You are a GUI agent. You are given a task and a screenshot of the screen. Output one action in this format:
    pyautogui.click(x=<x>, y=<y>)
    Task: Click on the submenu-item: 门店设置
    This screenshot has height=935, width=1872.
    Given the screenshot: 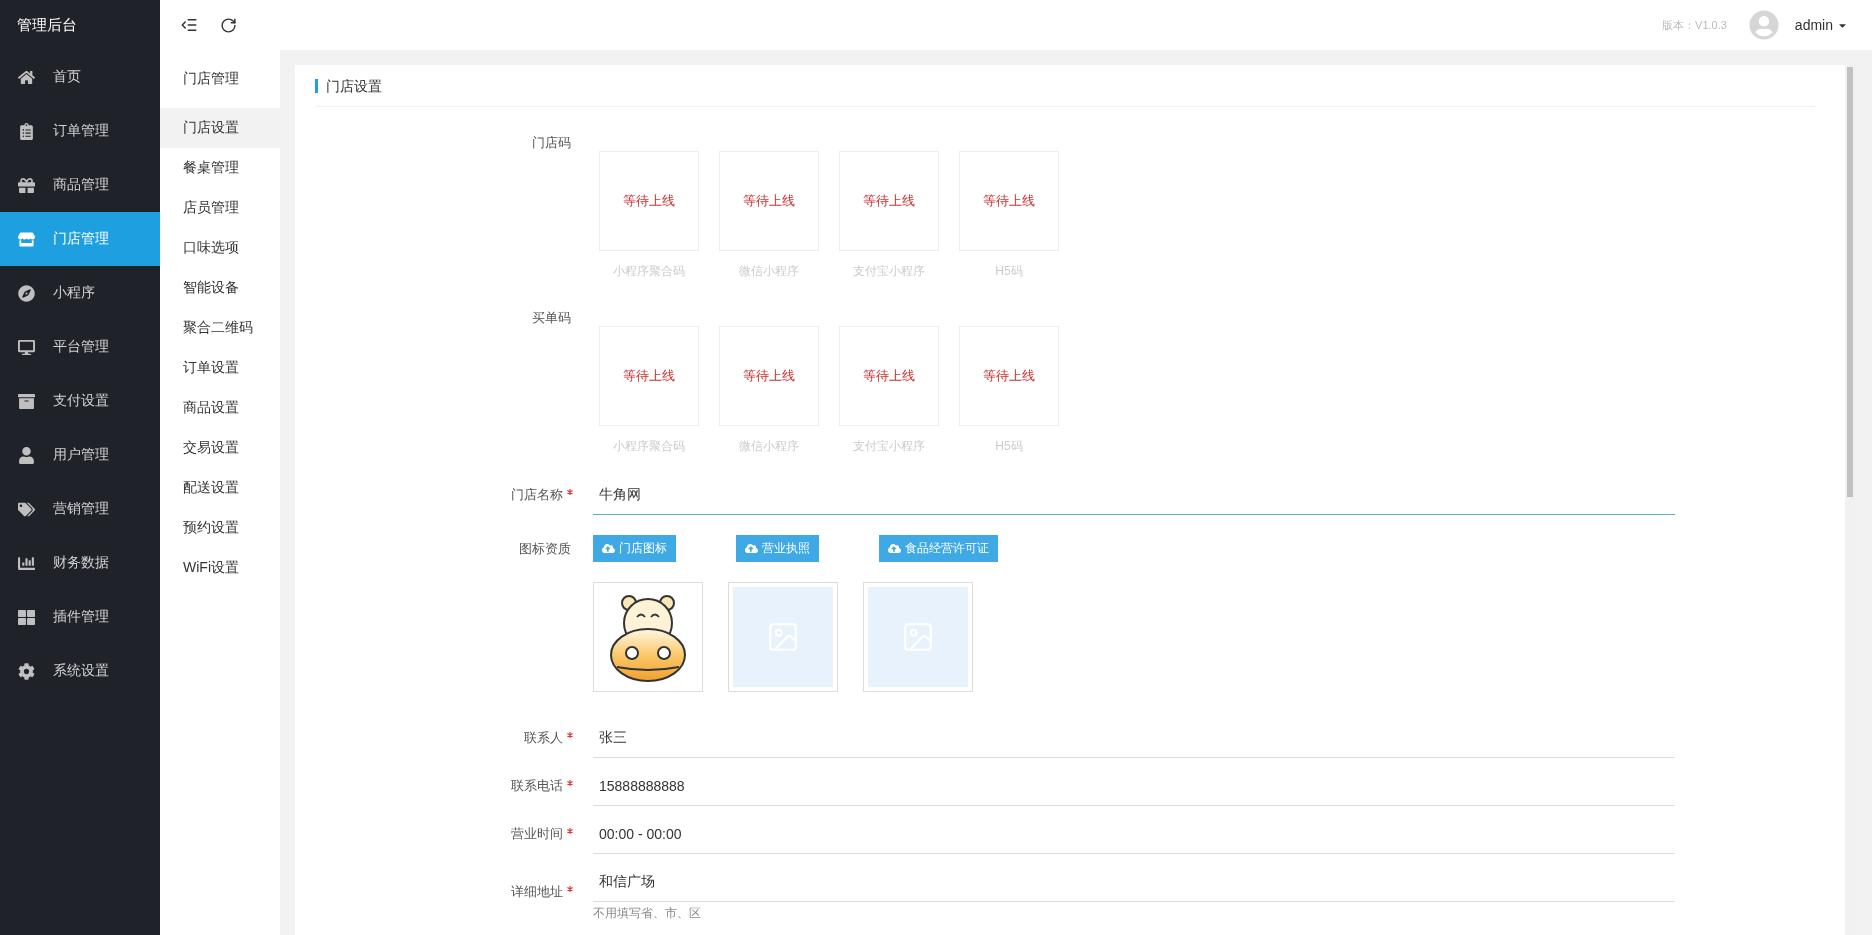 What is the action you would take?
    pyautogui.click(x=220, y=128)
    